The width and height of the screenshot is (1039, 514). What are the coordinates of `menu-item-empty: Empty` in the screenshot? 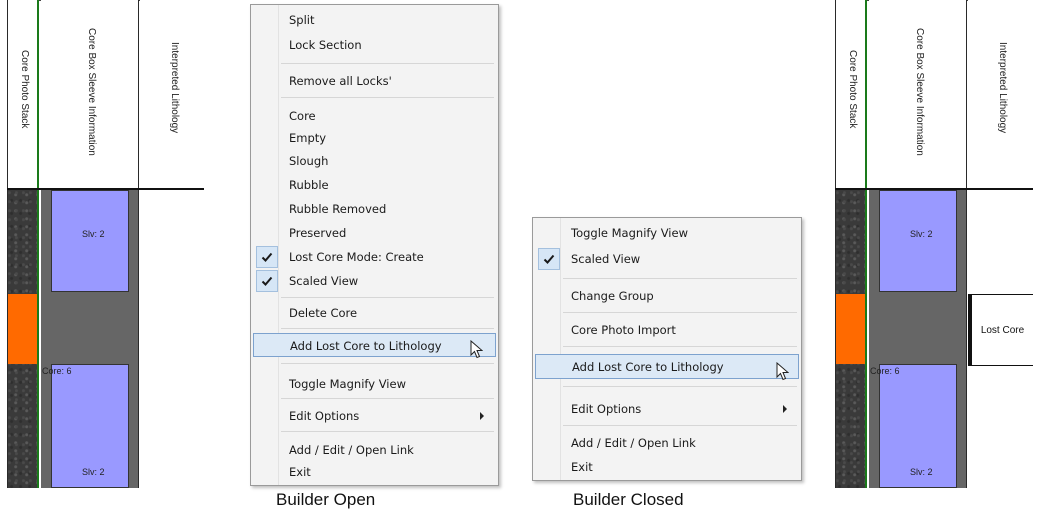 It's located at (374, 138).